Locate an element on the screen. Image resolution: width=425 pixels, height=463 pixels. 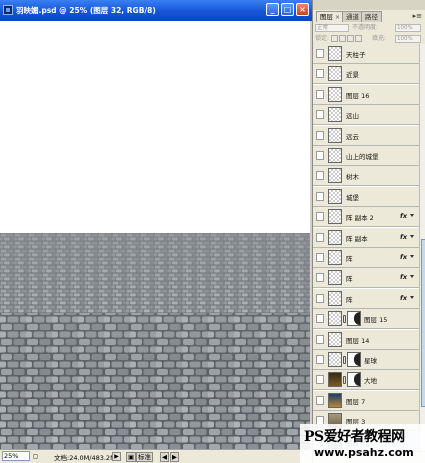
lock-all-icon is located at coordinates (358, 38).